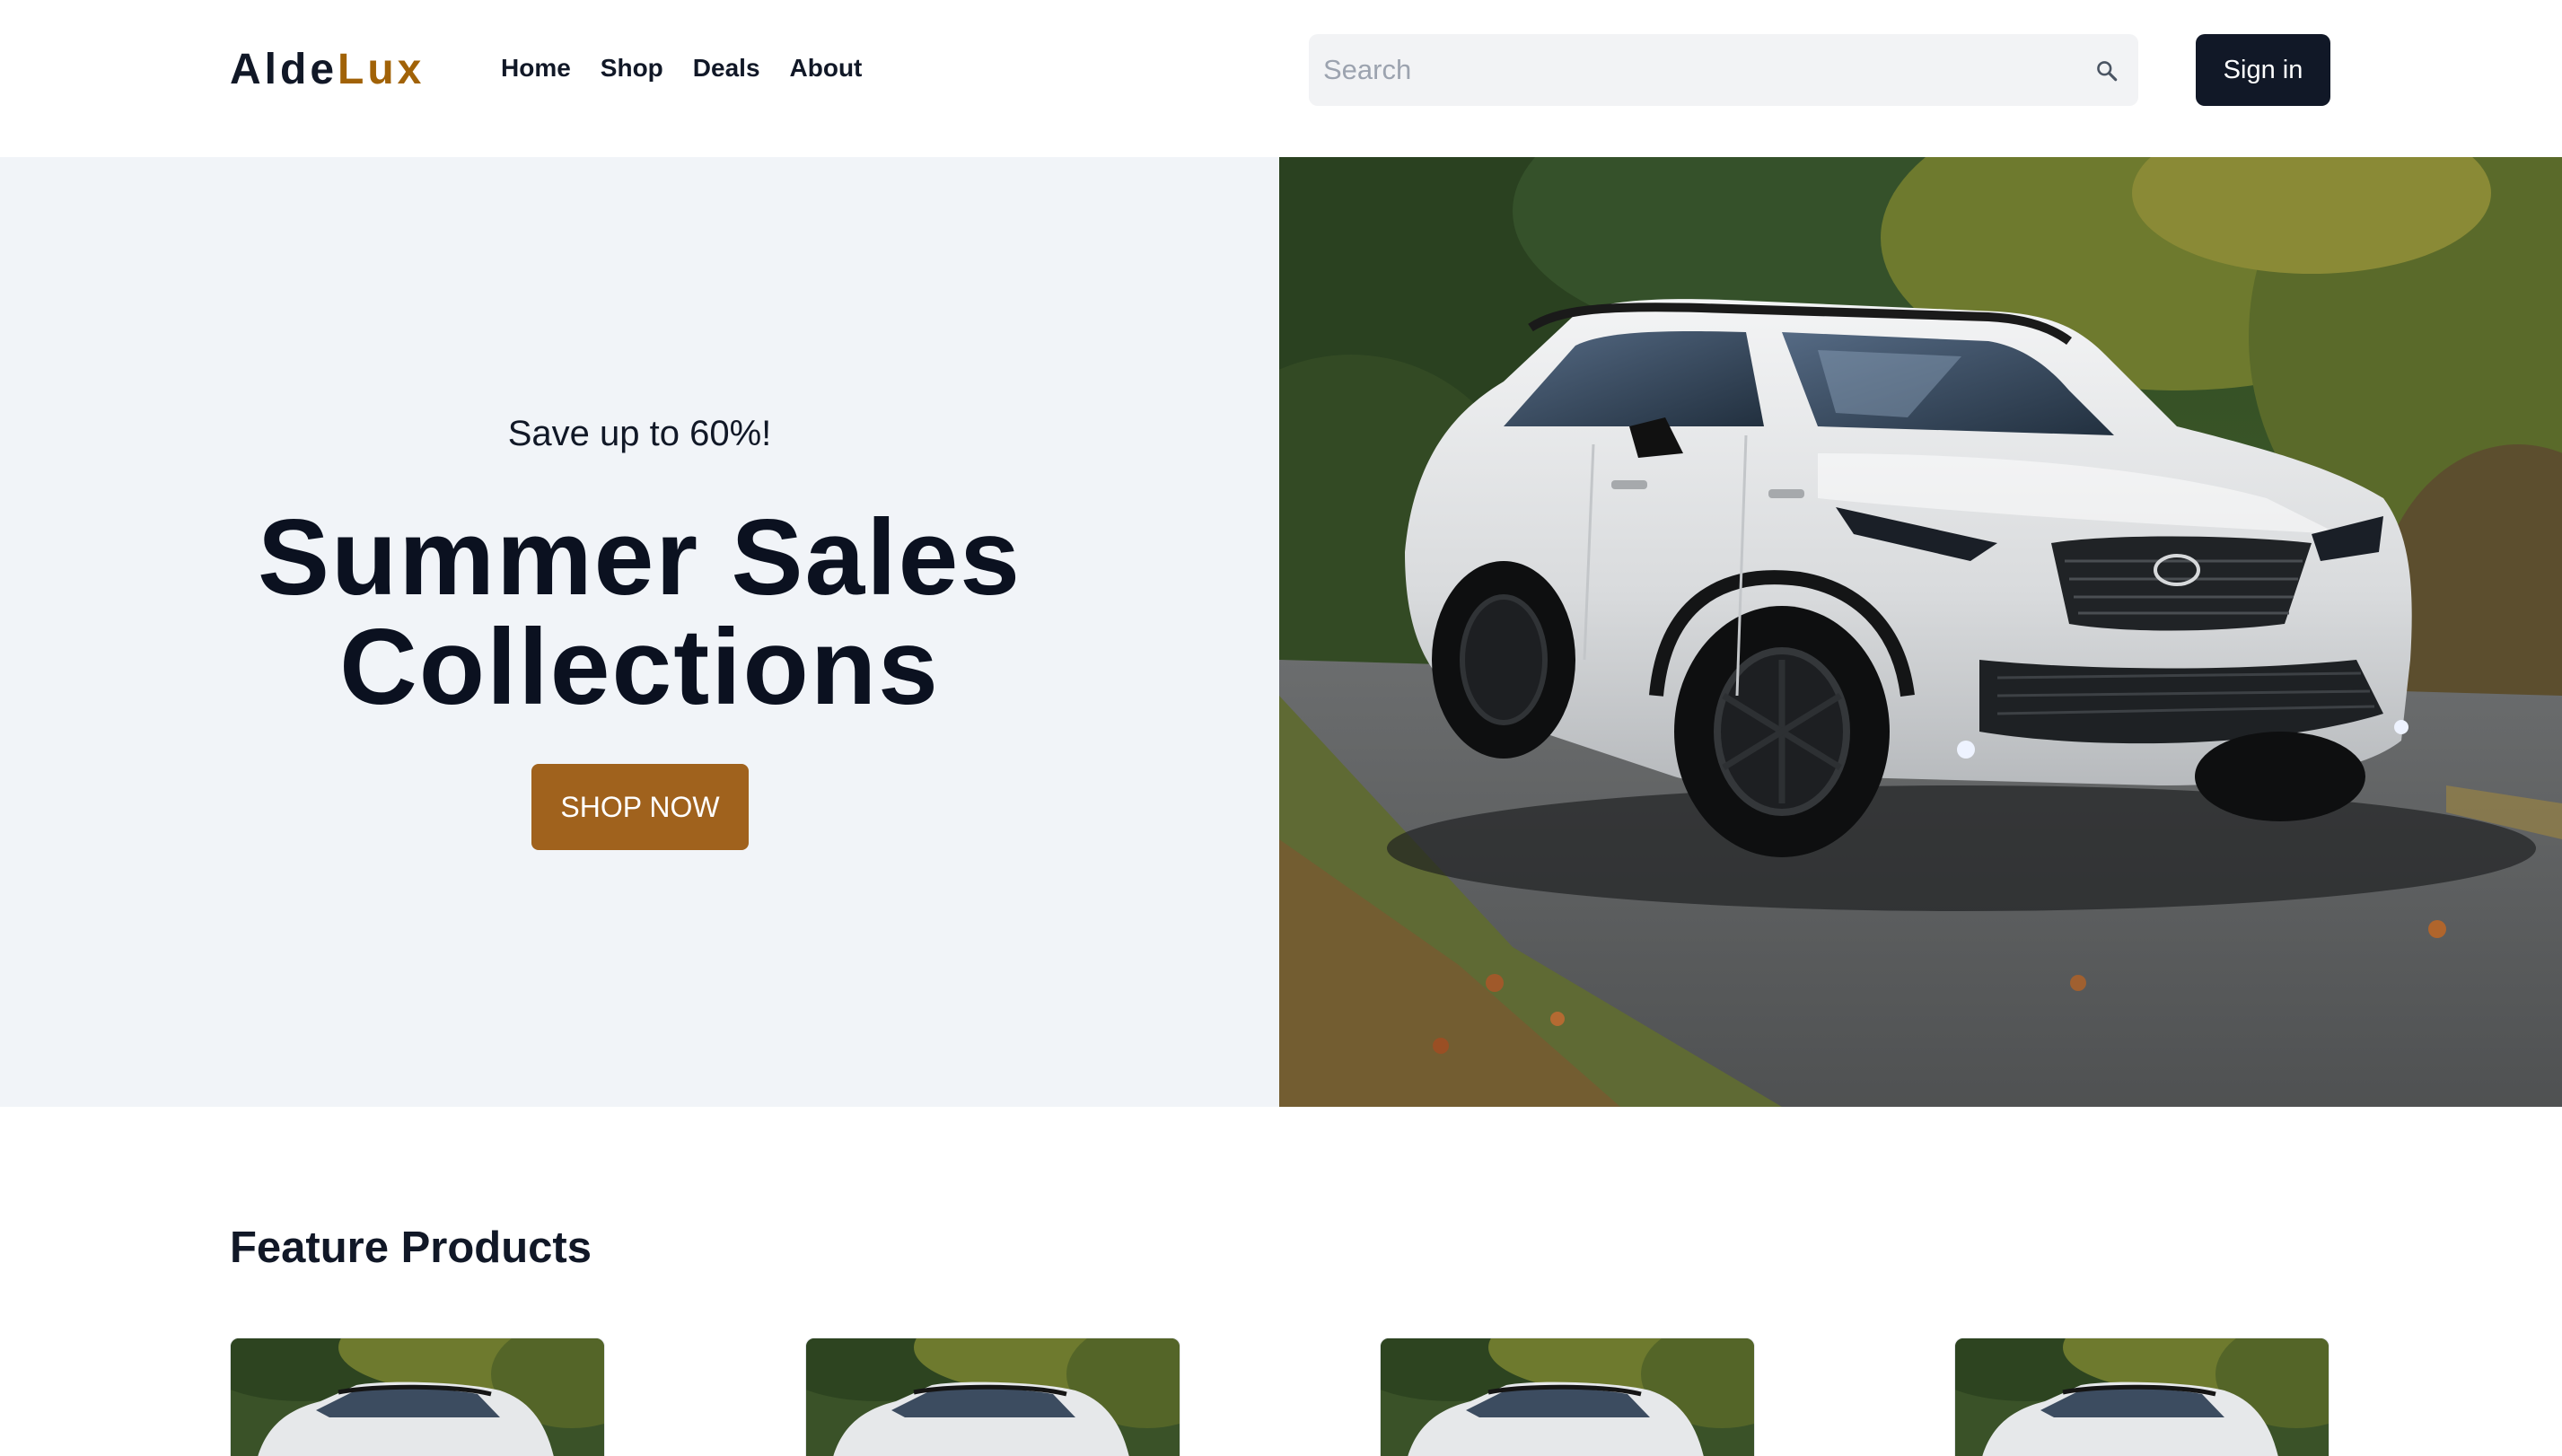 Image resolution: width=2562 pixels, height=1456 pixels. What do you see at coordinates (284, 69) in the screenshot?
I see `brand-logo-part1: Alde` at bounding box center [284, 69].